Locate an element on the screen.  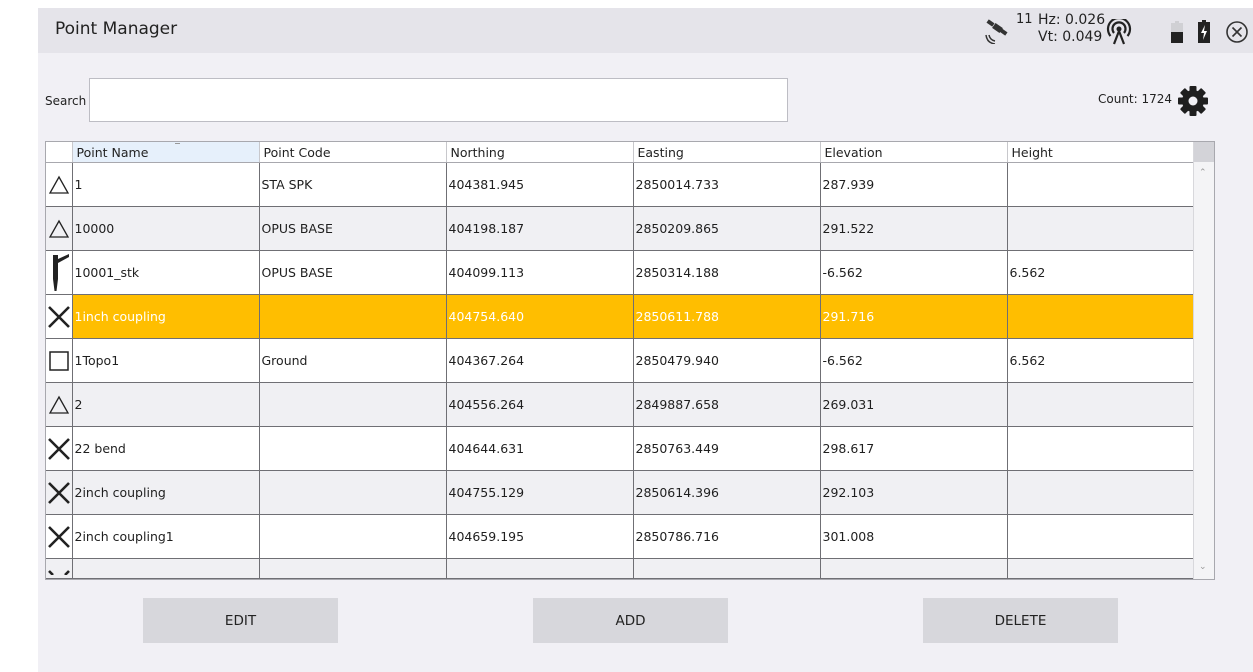
table-row: 1 STA SPK 404381.945 2850014.733 287.939 is located at coordinates (621, 184).